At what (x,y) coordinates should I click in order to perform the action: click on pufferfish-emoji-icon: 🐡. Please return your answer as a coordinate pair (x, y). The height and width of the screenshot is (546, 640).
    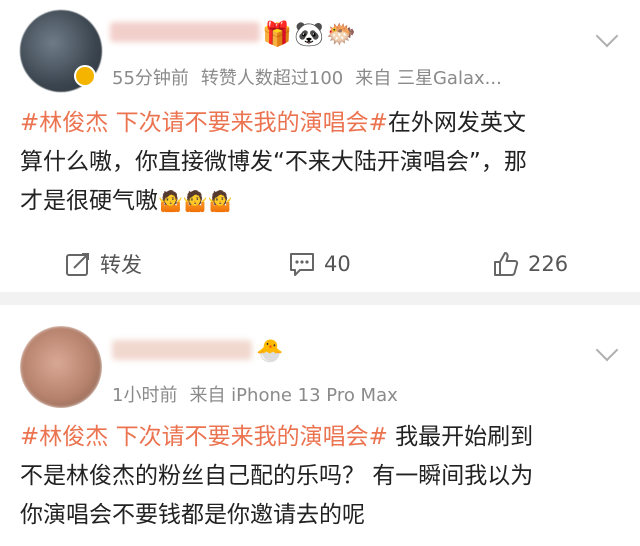
    Looking at the image, I should click on (341, 34).